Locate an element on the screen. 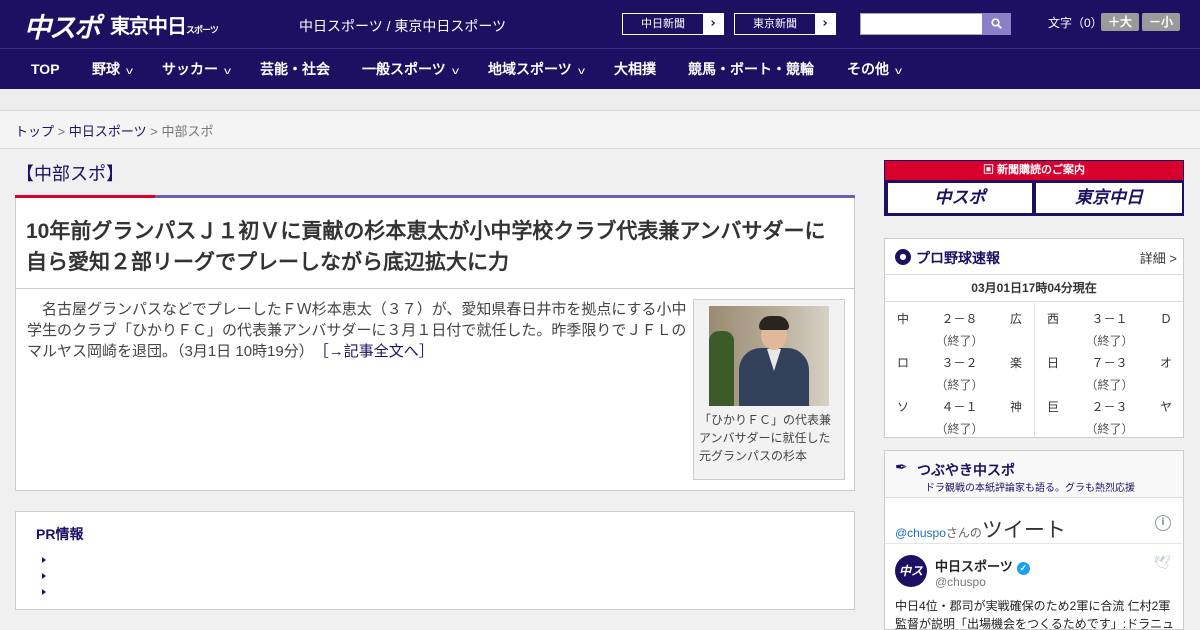  read-more-link: ［→記事全文へ］ is located at coordinates (377, 351).